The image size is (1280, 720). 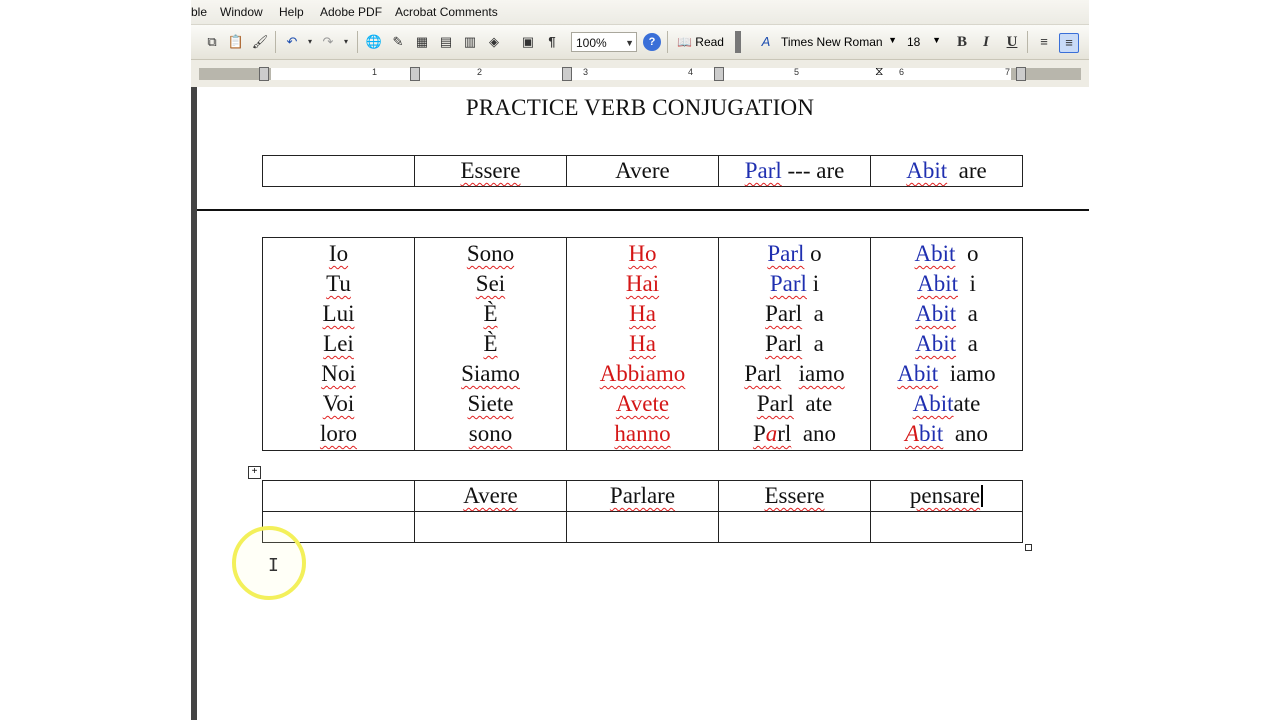 I want to click on horizontal-ruler: 1 2 3 4 5 6 7 ⧖, so click(x=640, y=74).